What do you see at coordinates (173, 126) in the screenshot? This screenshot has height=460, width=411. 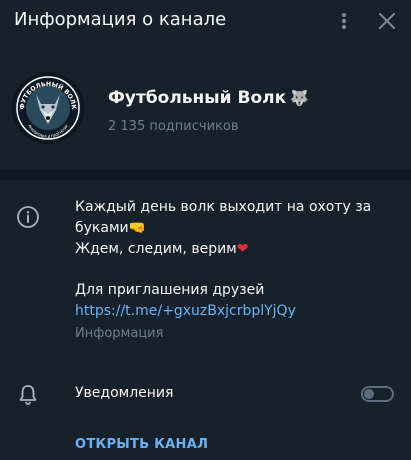 I see `subscriber-count: 2 135 подписчиков` at bounding box center [173, 126].